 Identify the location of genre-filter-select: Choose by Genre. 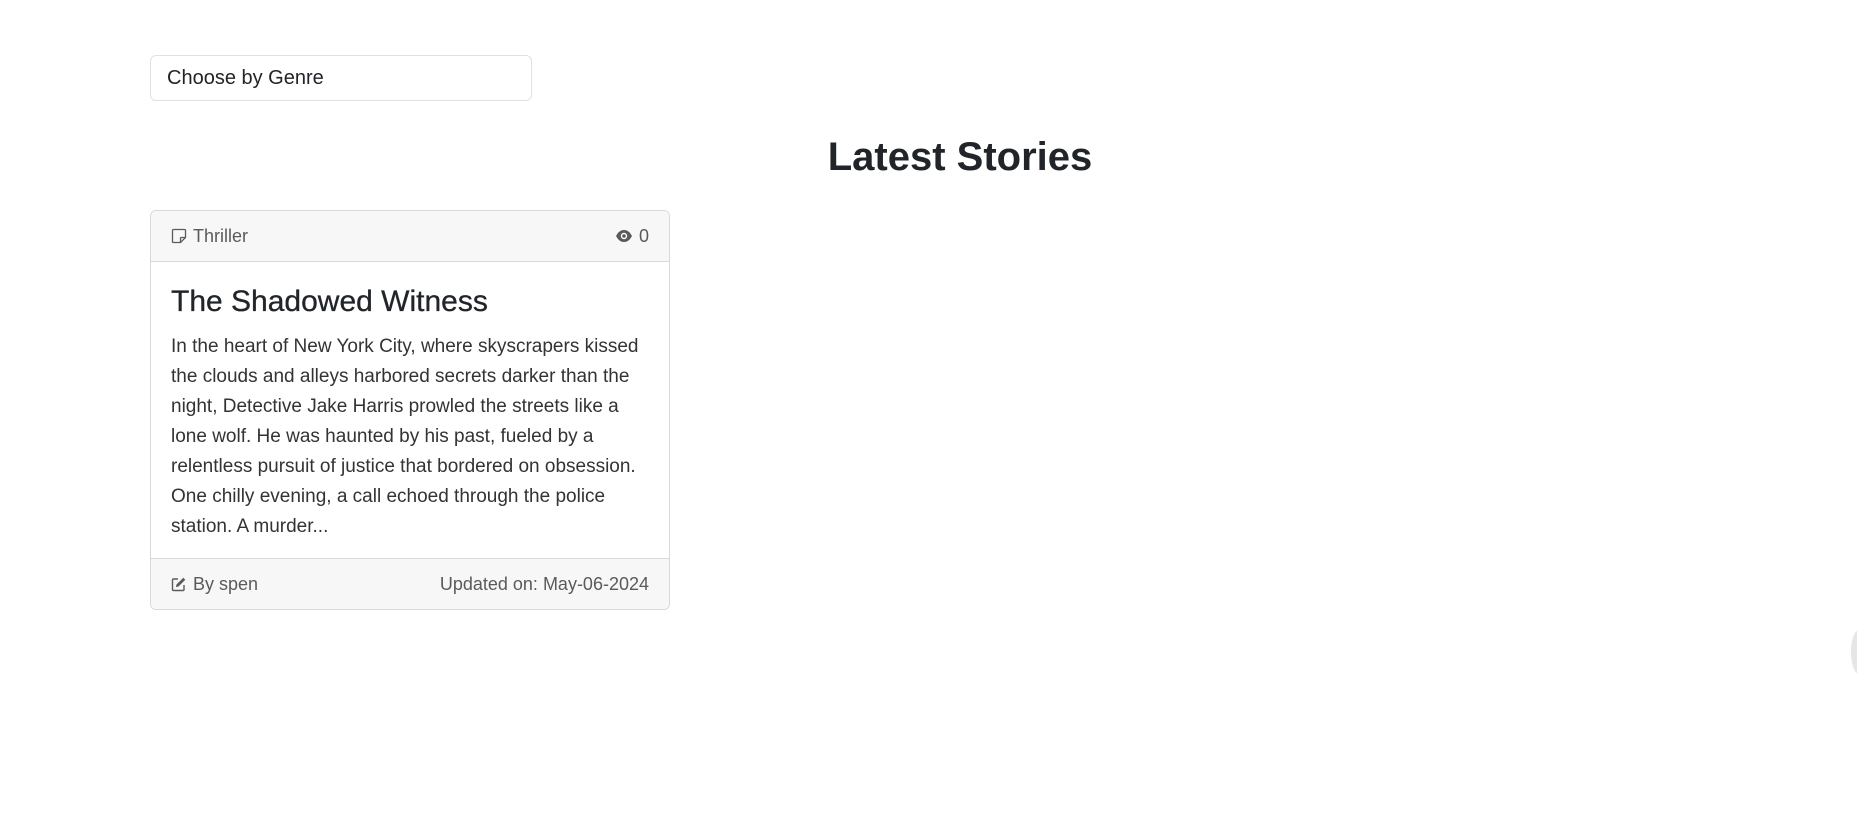
(341, 78).